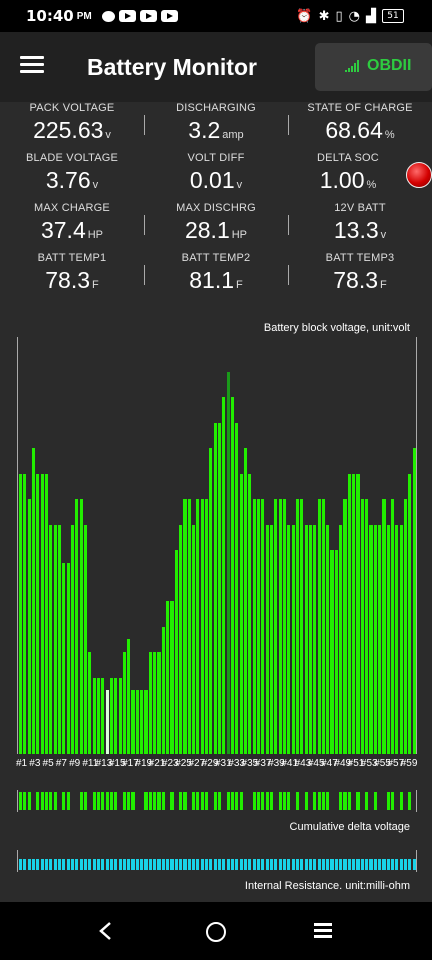  I want to click on metric-unit: F, so click(239, 285).